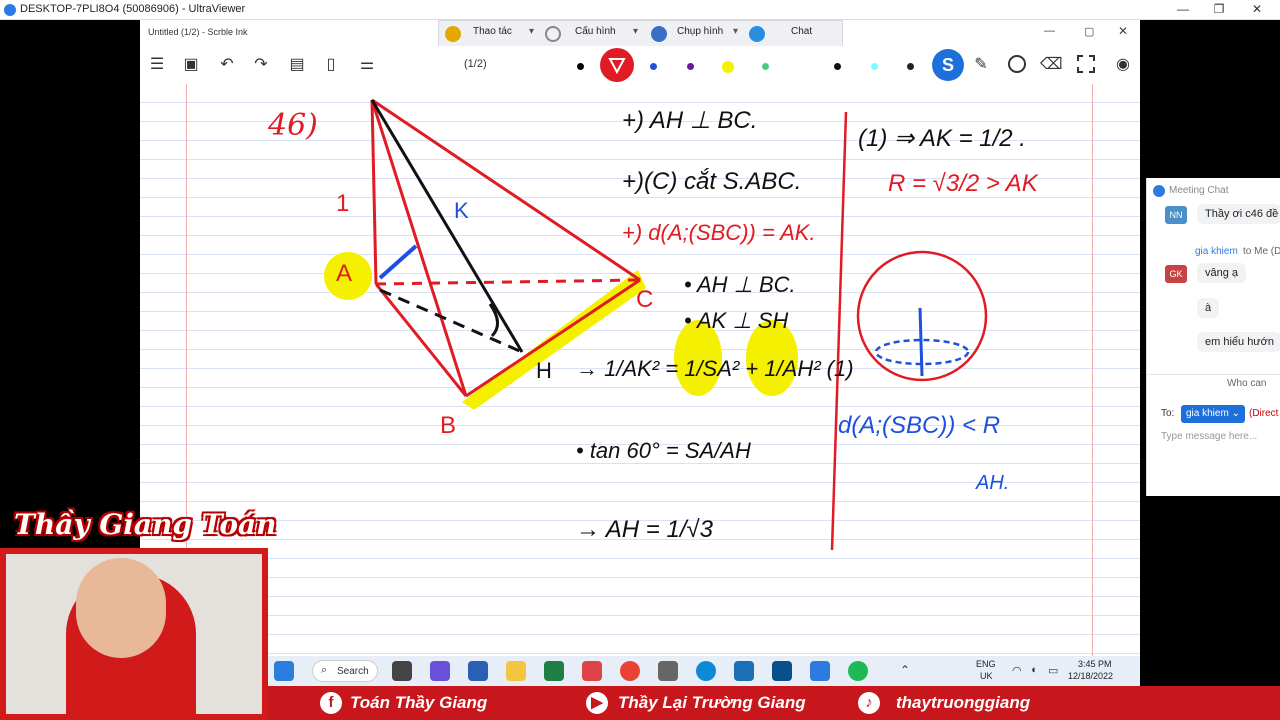 The image size is (1280, 720). I want to click on excel-icon, so click(554, 671).